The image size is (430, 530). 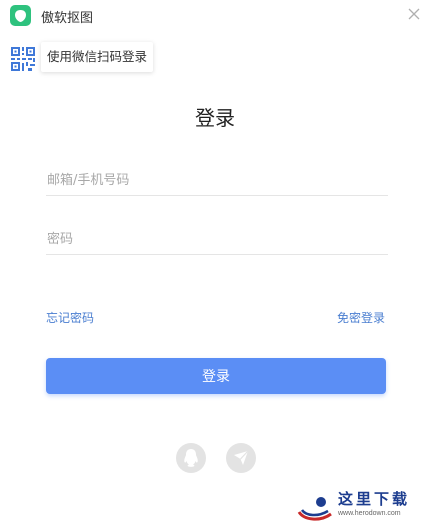 I want to click on email-phone-field, so click(x=217, y=180).